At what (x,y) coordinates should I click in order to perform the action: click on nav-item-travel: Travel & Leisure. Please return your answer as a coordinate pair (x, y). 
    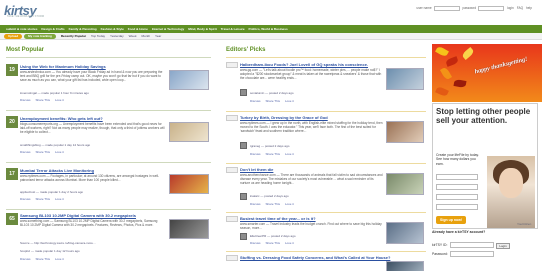
    Looking at the image, I should click on (233, 29).